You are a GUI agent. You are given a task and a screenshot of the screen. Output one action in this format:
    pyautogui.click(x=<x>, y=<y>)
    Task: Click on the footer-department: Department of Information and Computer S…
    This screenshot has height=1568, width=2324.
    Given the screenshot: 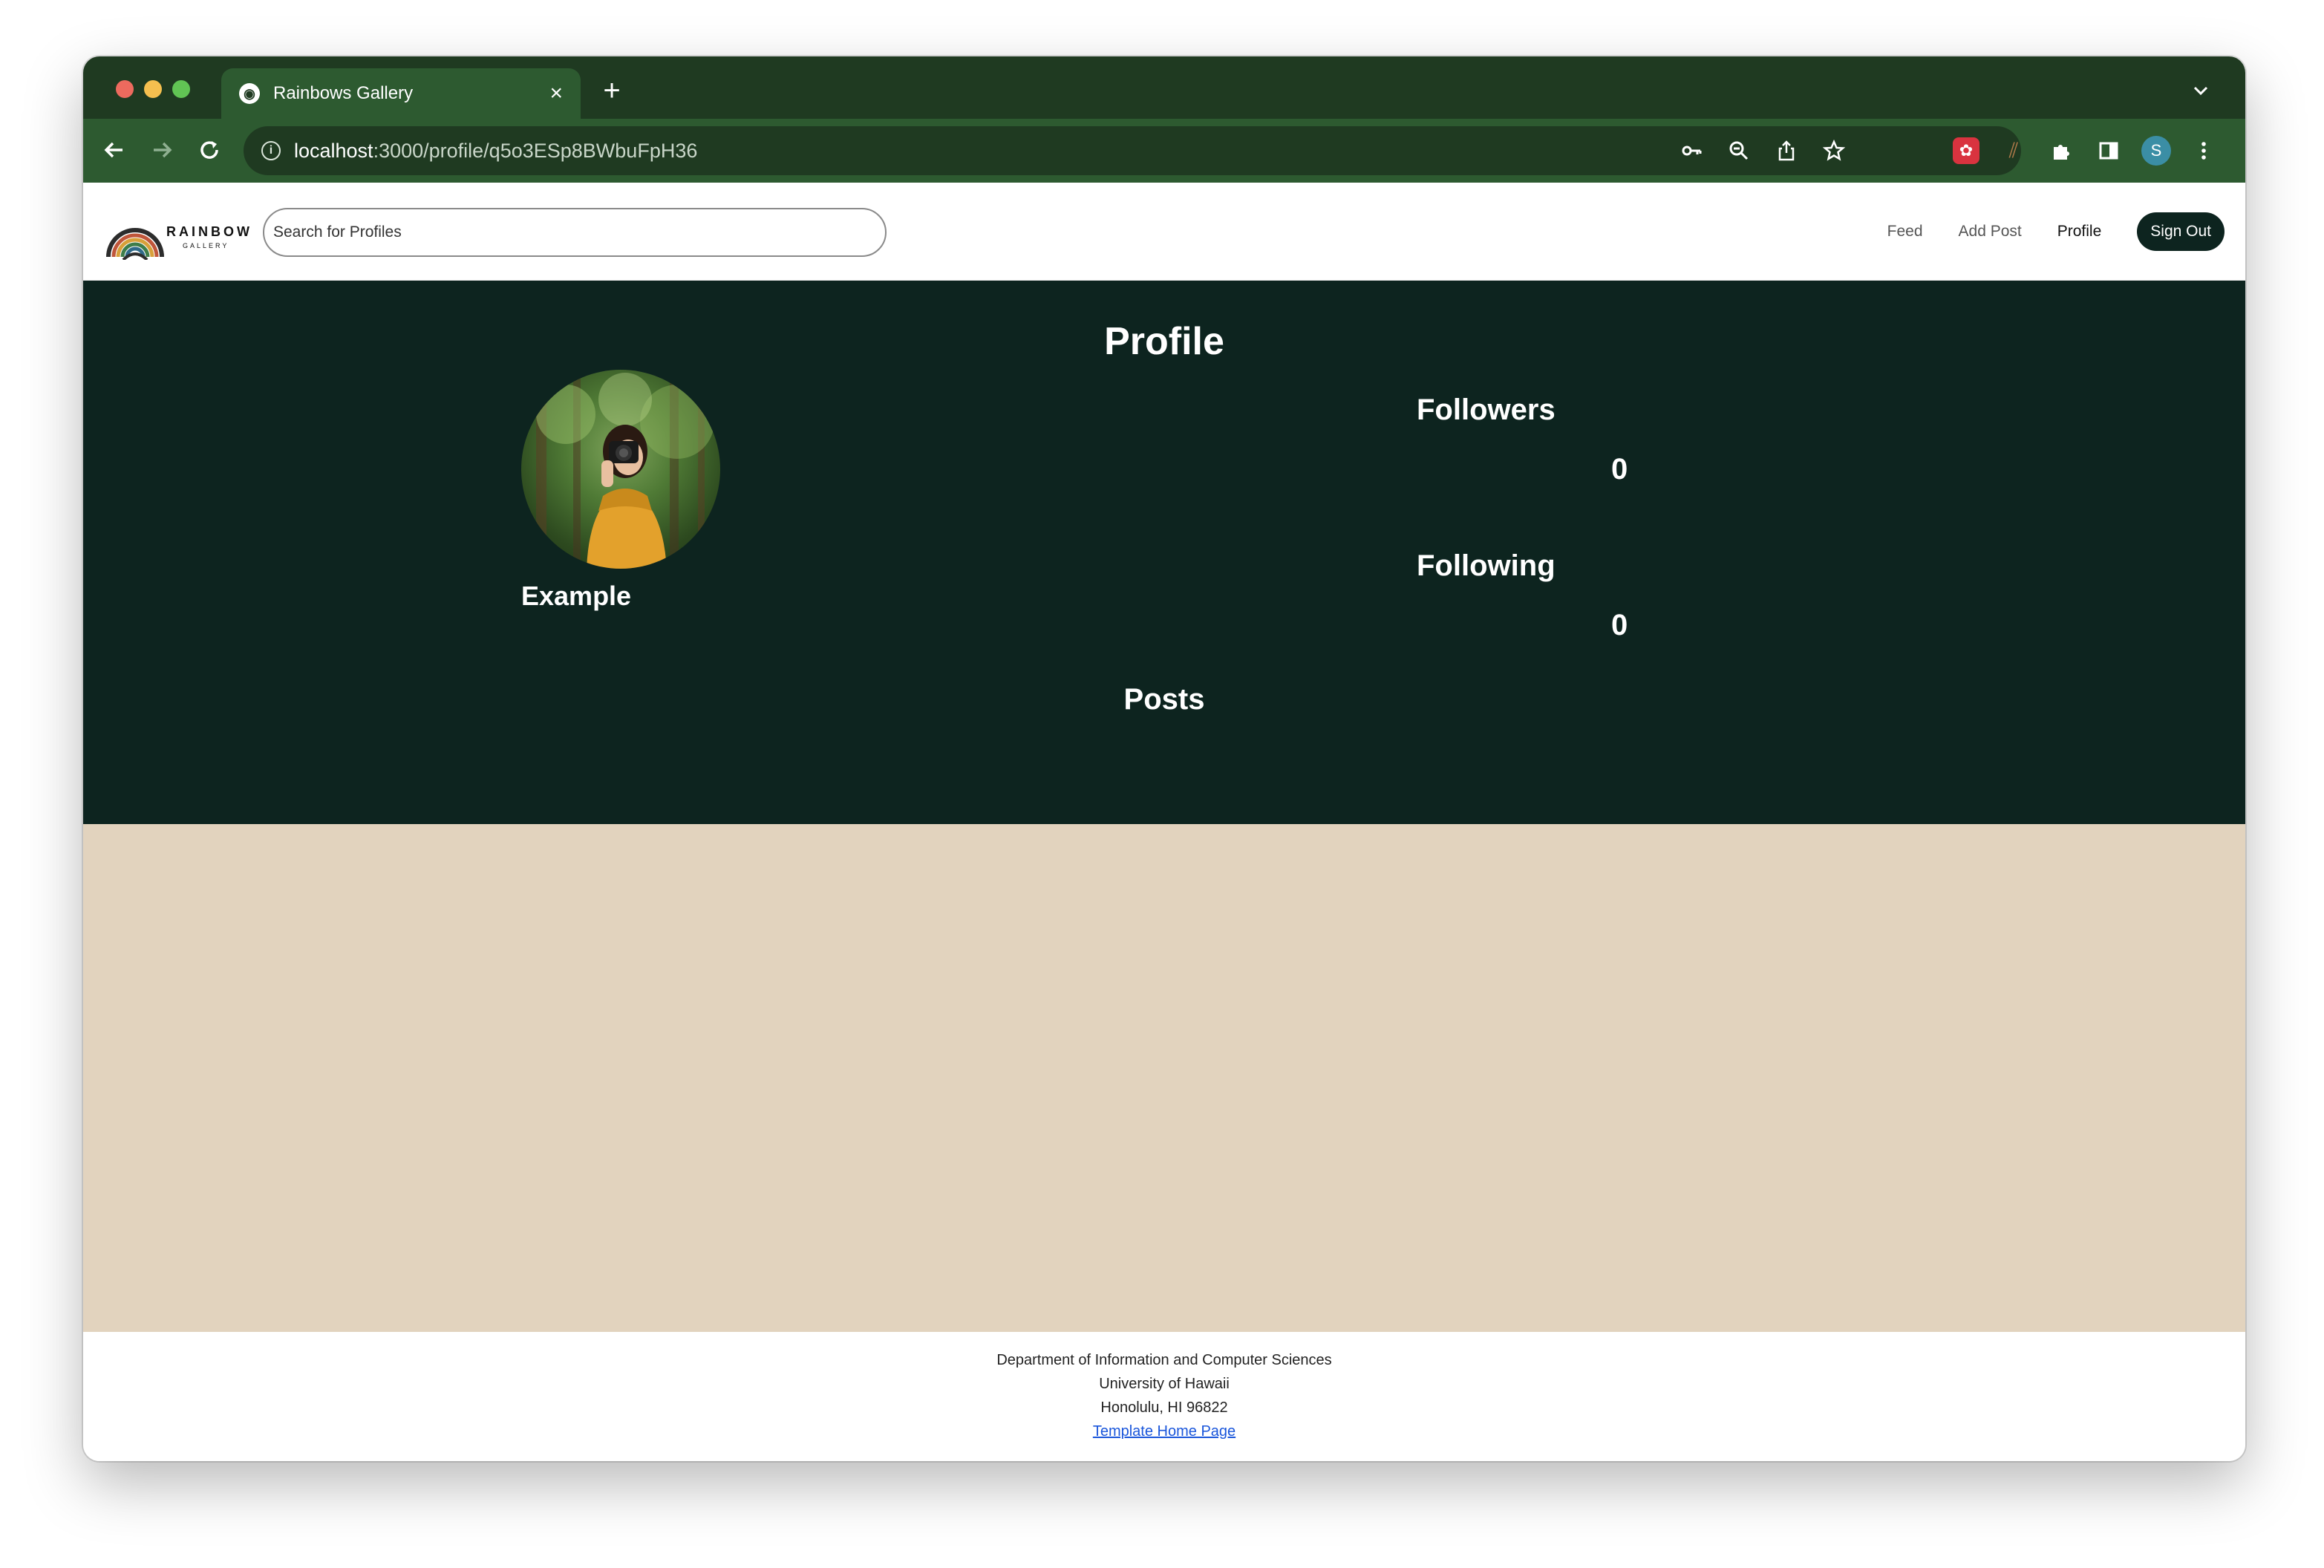 What is the action you would take?
    pyautogui.click(x=1164, y=1360)
    